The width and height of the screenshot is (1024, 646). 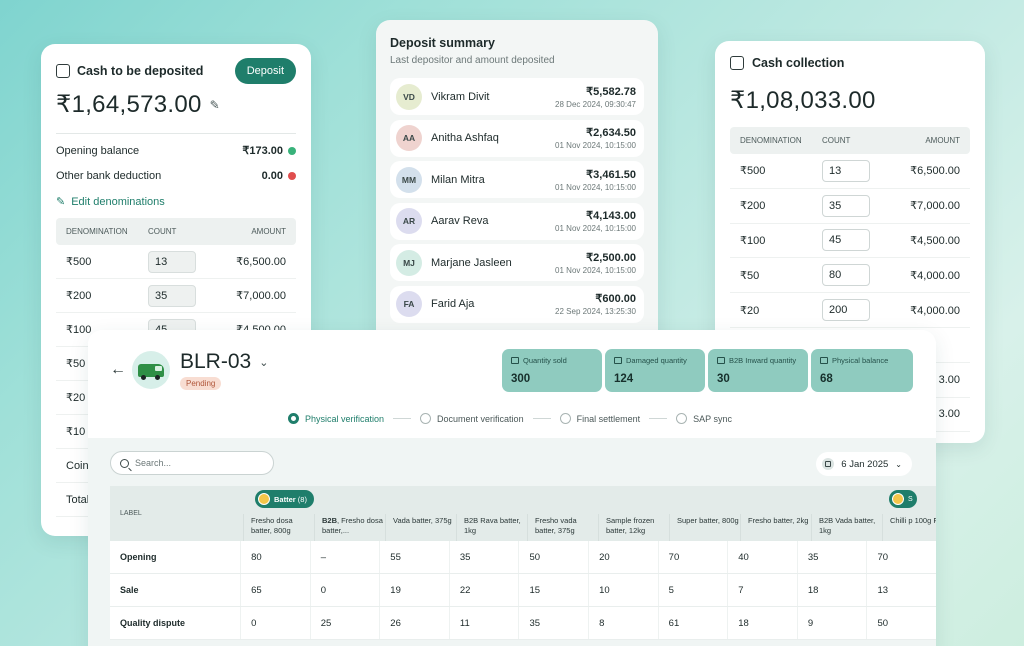 What do you see at coordinates (302, 499) in the screenshot?
I see `group-count: (8)` at bounding box center [302, 499].